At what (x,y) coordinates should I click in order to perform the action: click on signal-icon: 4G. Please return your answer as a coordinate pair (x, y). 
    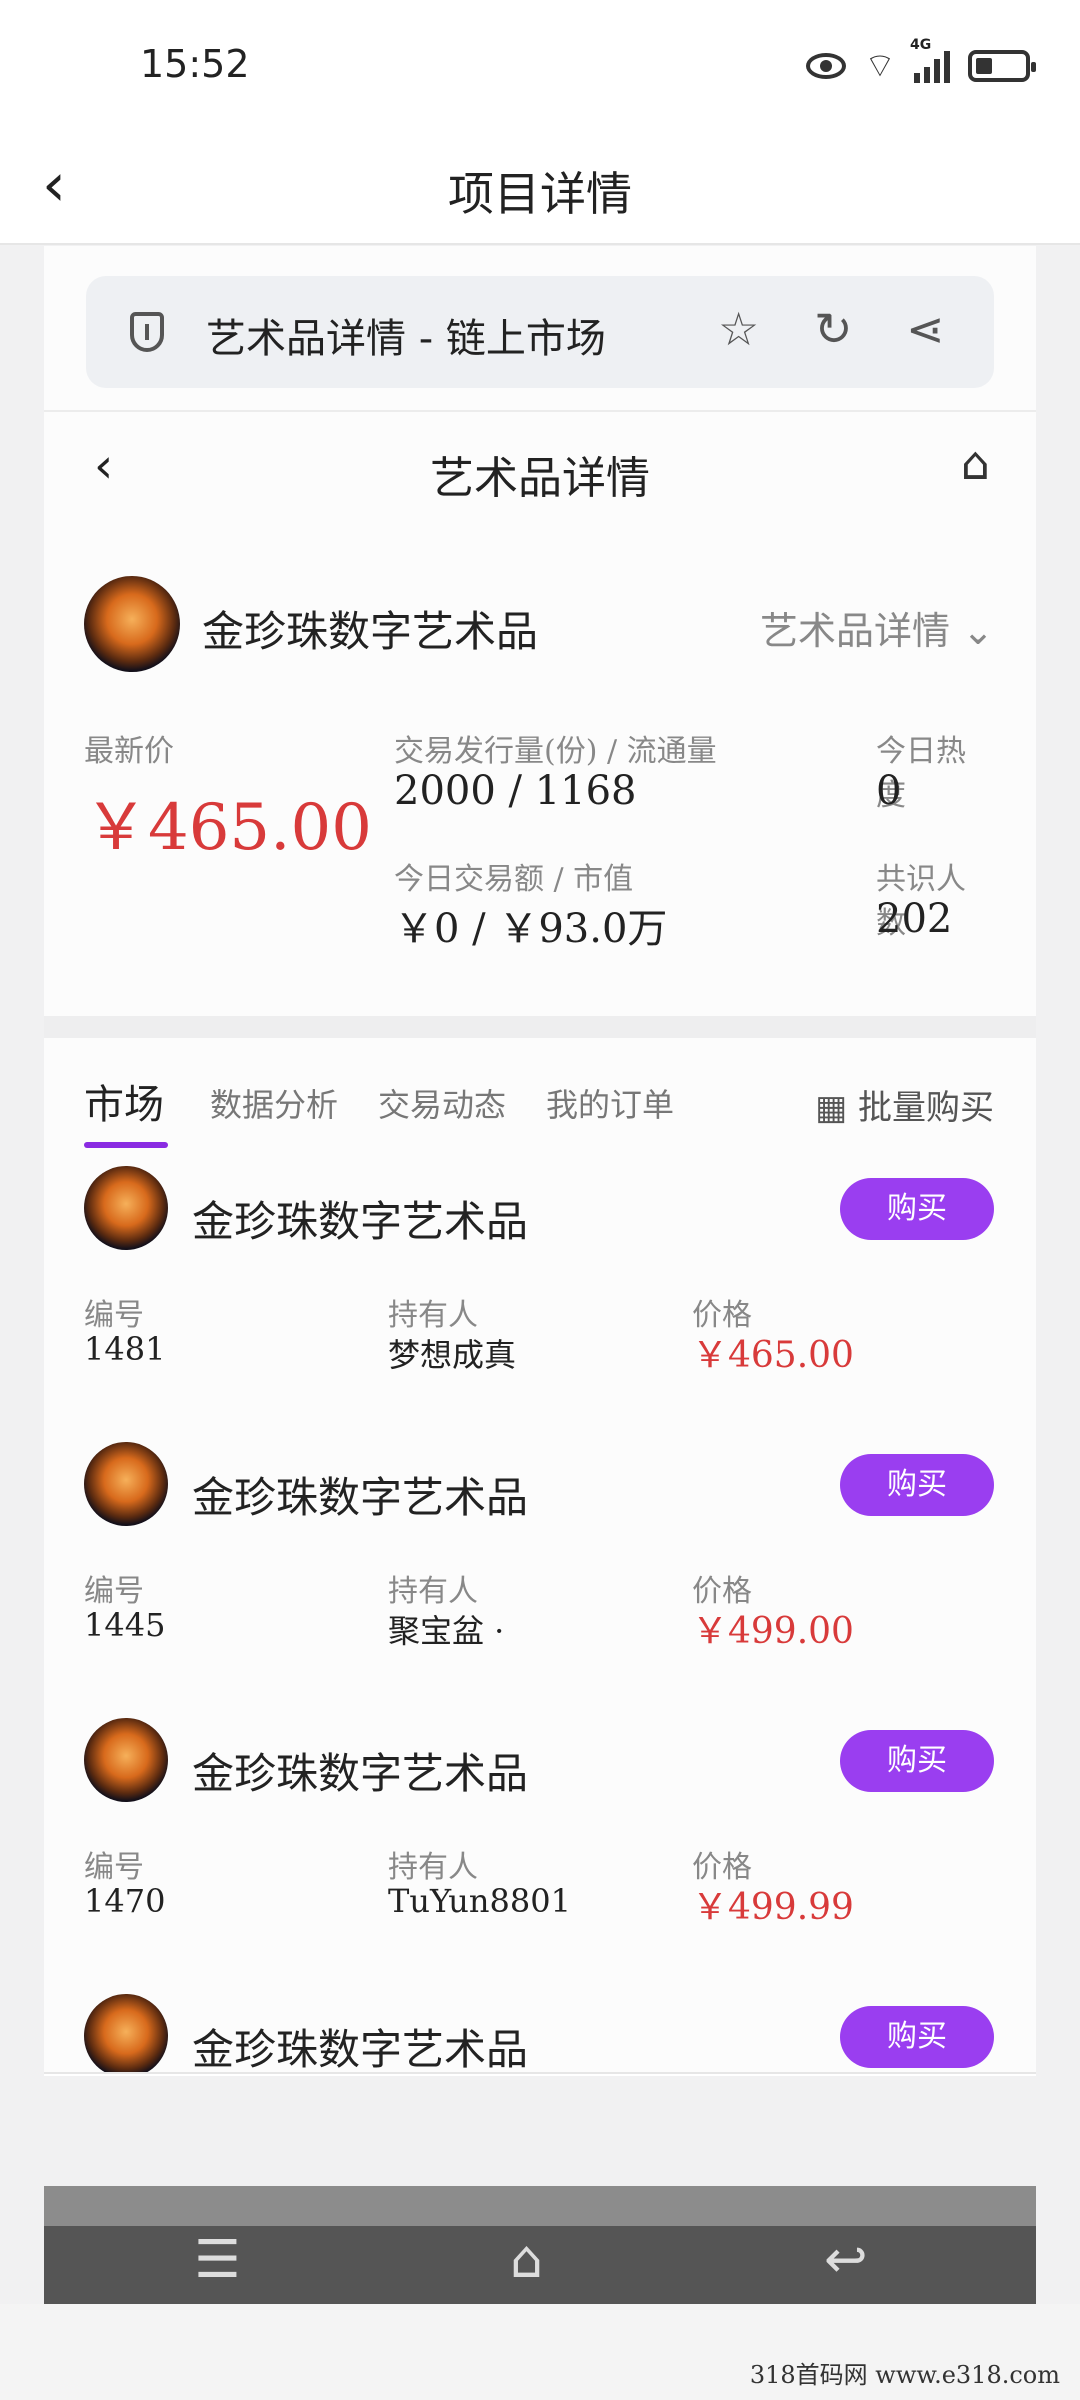
    Looking at the image, I should click on (930, 60).